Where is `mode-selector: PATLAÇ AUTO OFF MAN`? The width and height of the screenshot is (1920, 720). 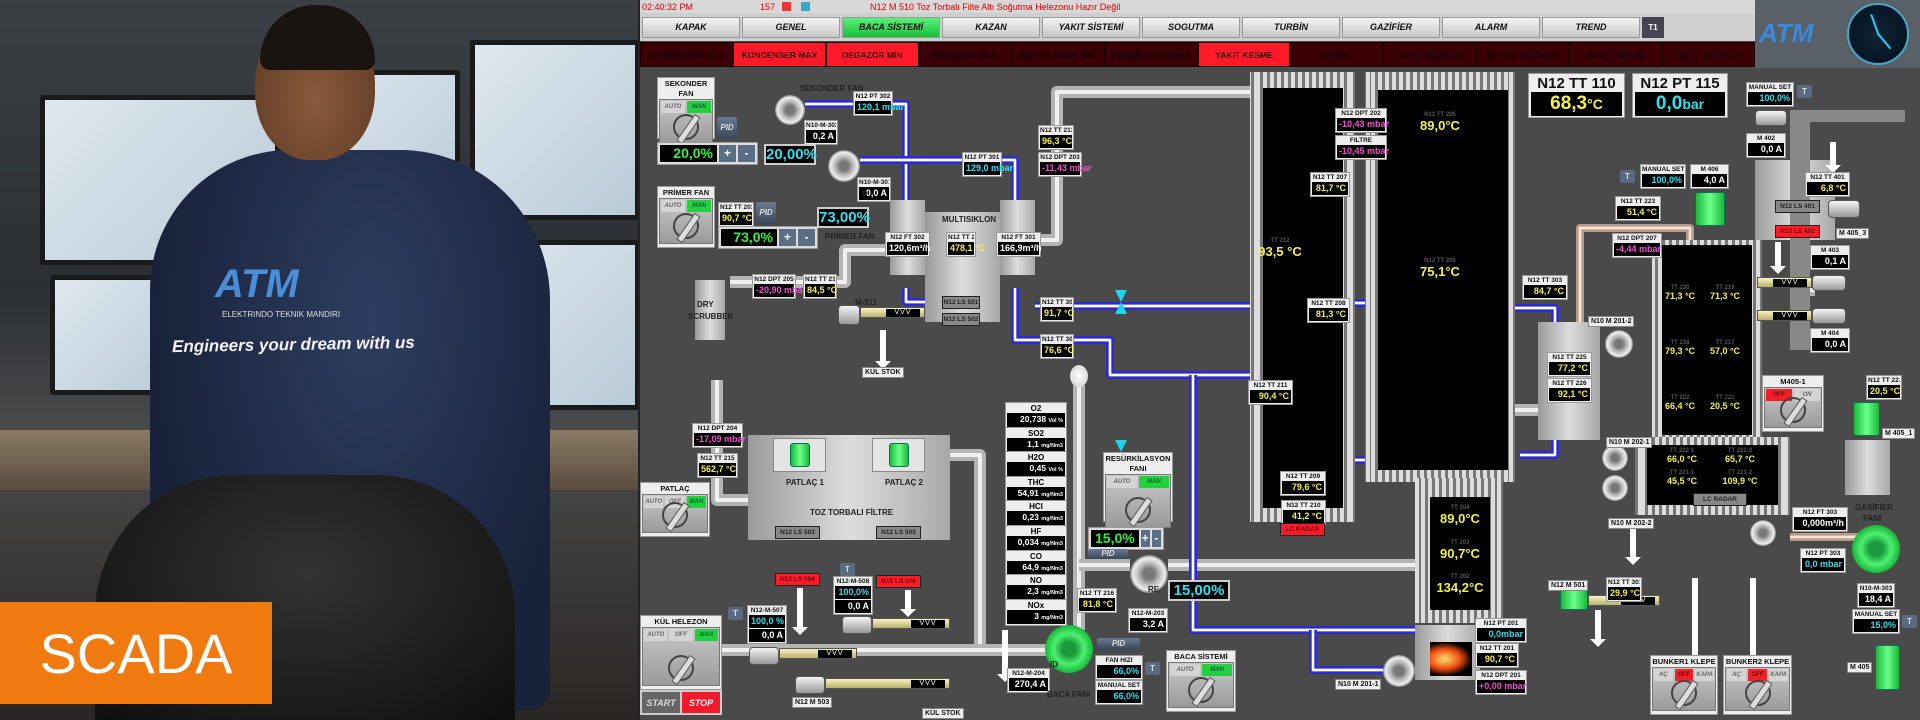
mode-selector: PATLAÇ AUTO OFF MAN is located at coordinates (675, 509).